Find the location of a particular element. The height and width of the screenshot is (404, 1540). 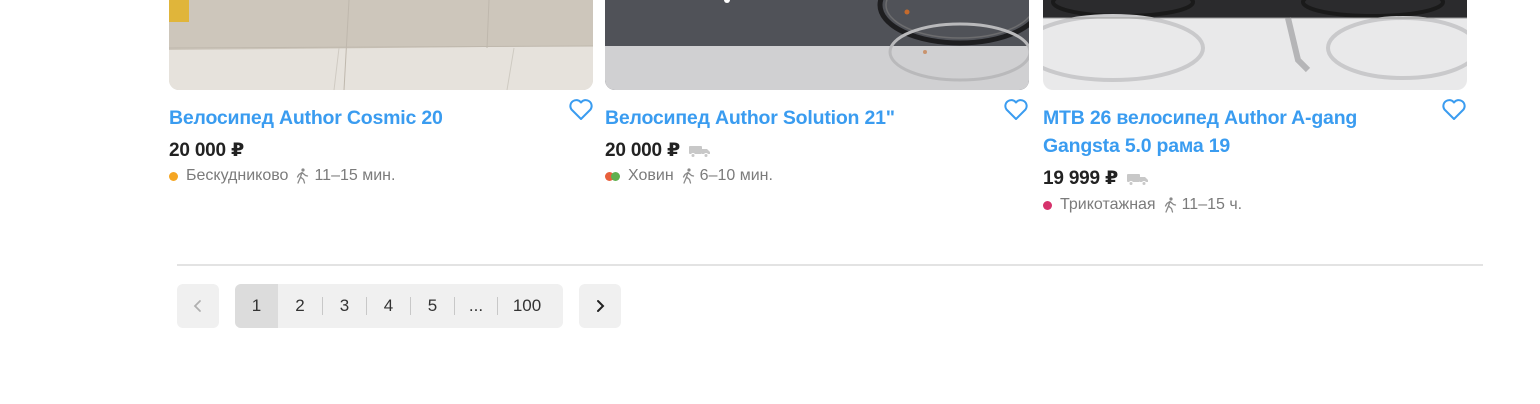

pagination: 1 2 3 4 5 ... 100 is located at coordinates (399, 306).